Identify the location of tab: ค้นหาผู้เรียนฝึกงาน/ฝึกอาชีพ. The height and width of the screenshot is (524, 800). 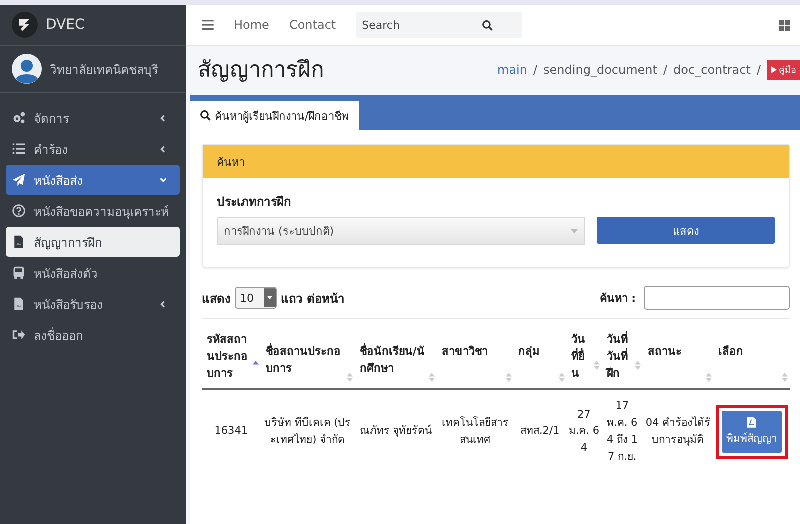
(274, 115).